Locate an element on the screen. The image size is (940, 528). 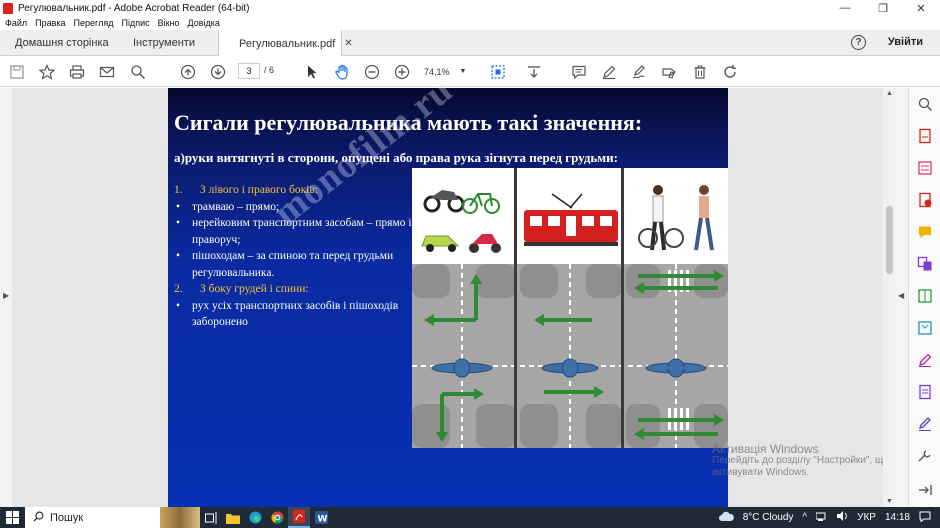
rotate-icon is located at coordinates (730, 72).